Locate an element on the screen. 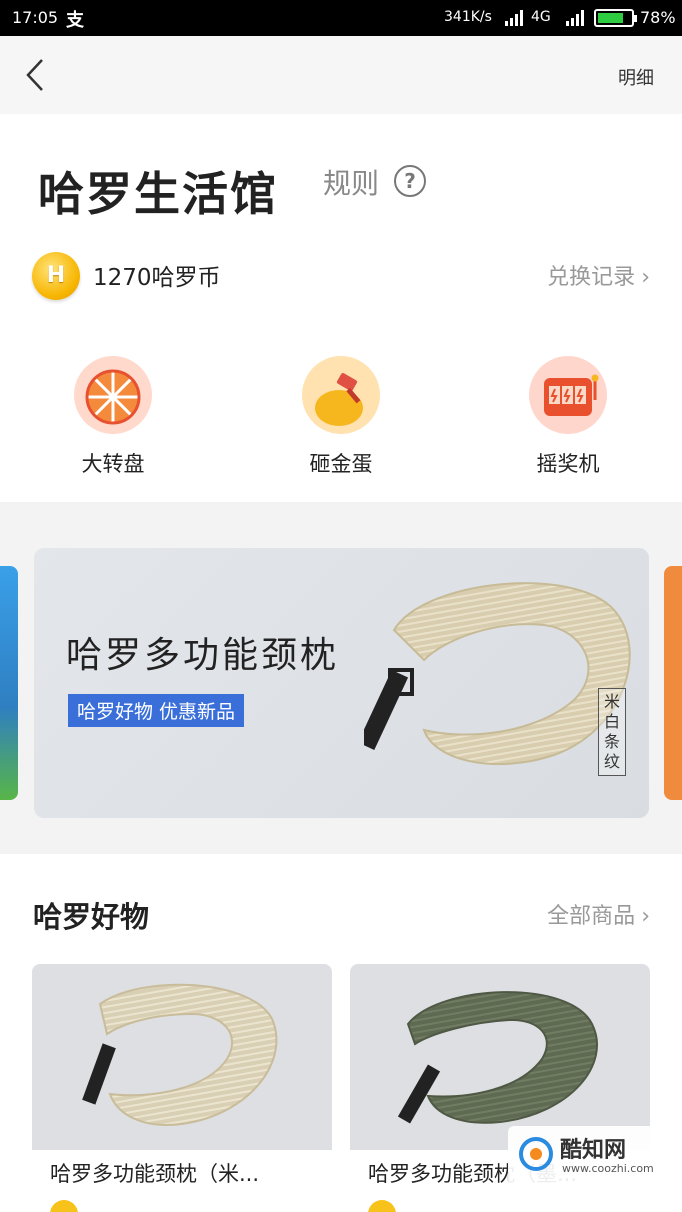 Image resolution: width=682 pixels, height=1212 pixels. watermark-logo-icon is located at coordinates (536, 1154).